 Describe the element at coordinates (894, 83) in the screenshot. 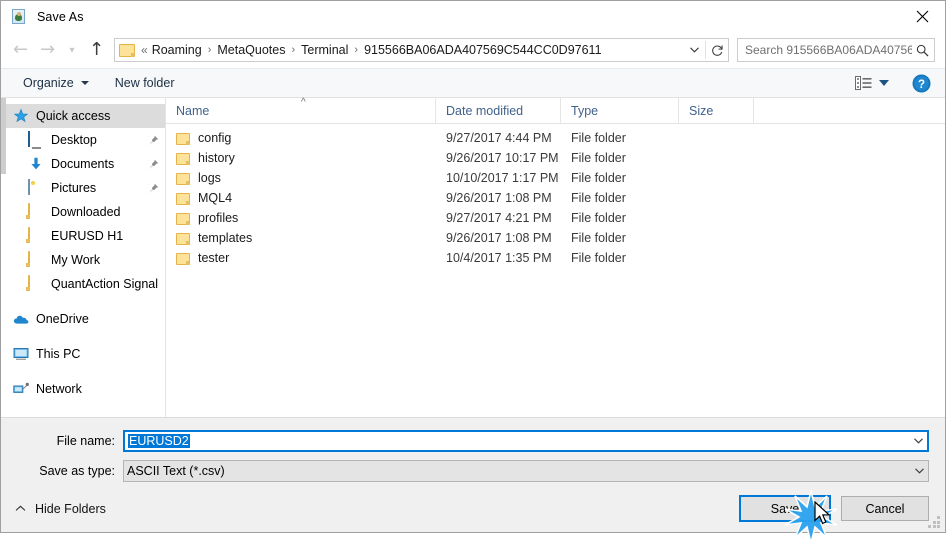

I see `toolbar-right-group: ?` at that location.